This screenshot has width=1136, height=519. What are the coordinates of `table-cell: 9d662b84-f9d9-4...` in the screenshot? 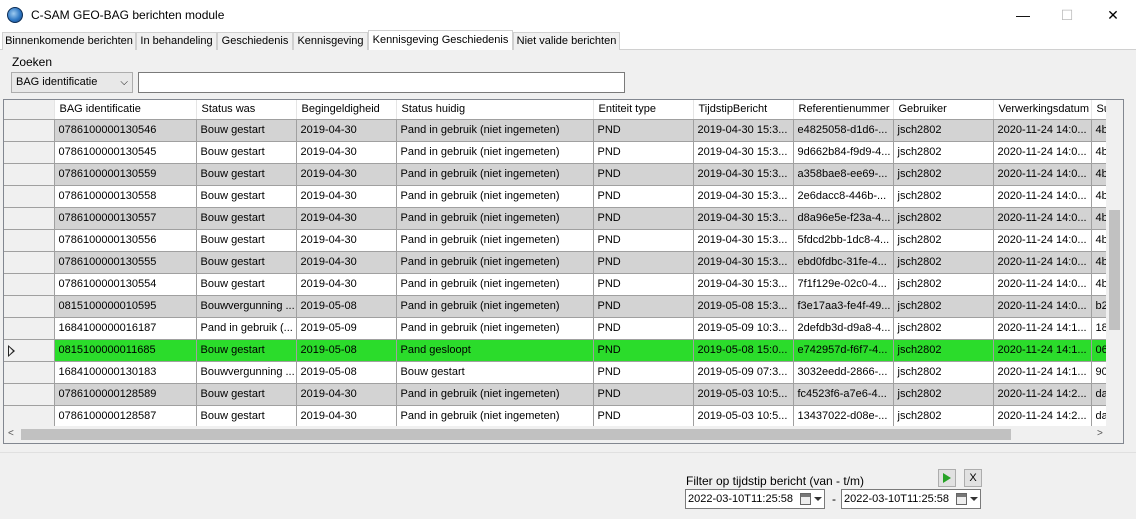 It's located at (843, 152).